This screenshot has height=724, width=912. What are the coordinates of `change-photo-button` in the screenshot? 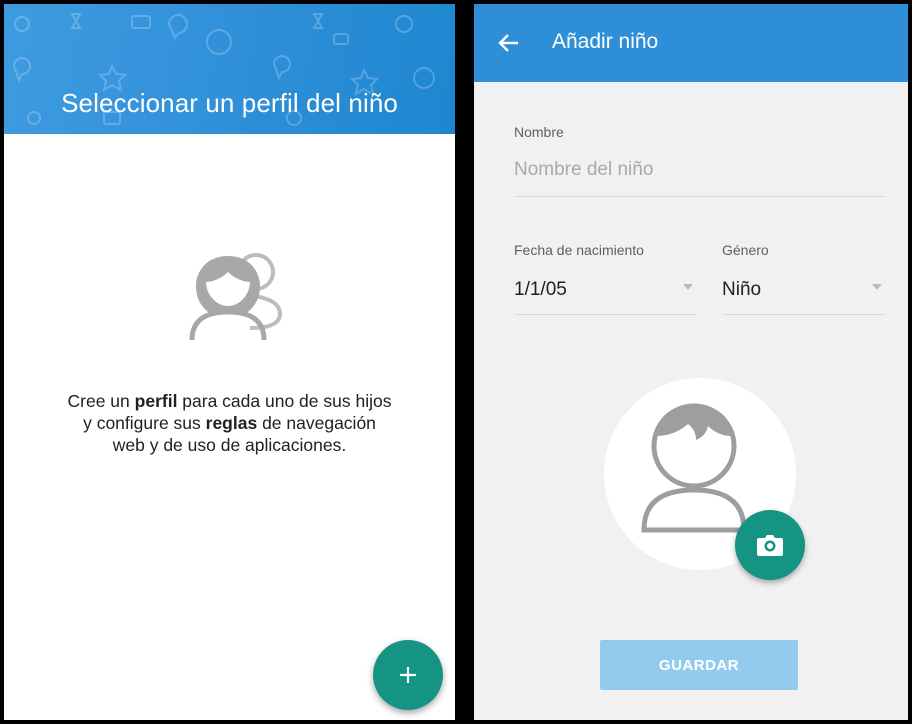 It's located at (770, 545).